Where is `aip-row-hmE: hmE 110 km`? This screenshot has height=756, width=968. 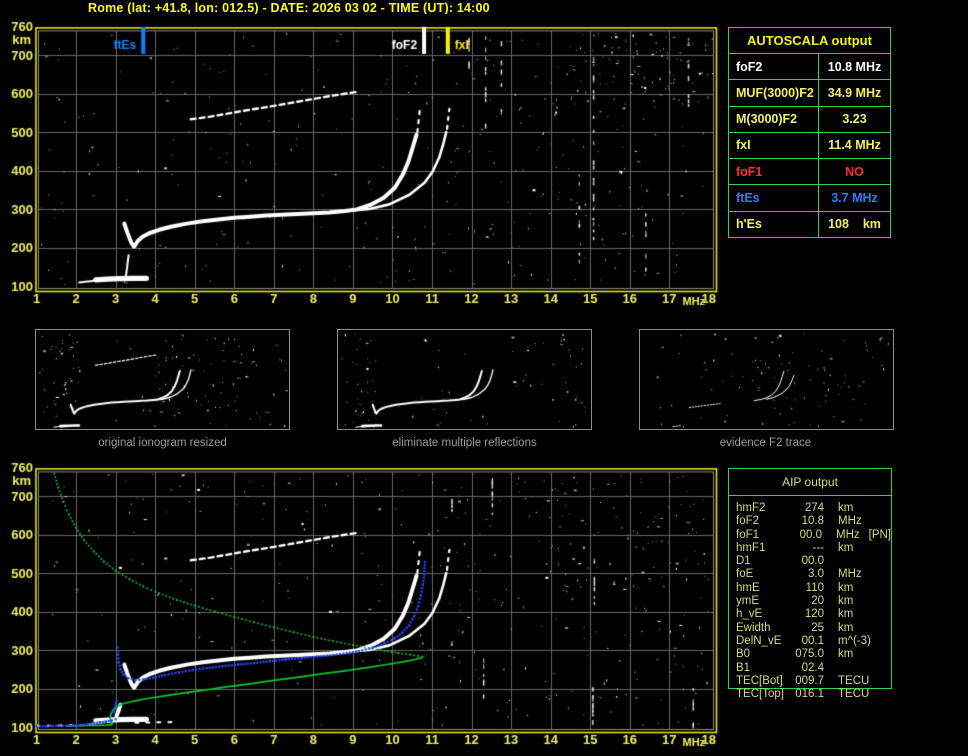 aip-row-hmE: hmE 110 km is located at coordinates (813, 588).